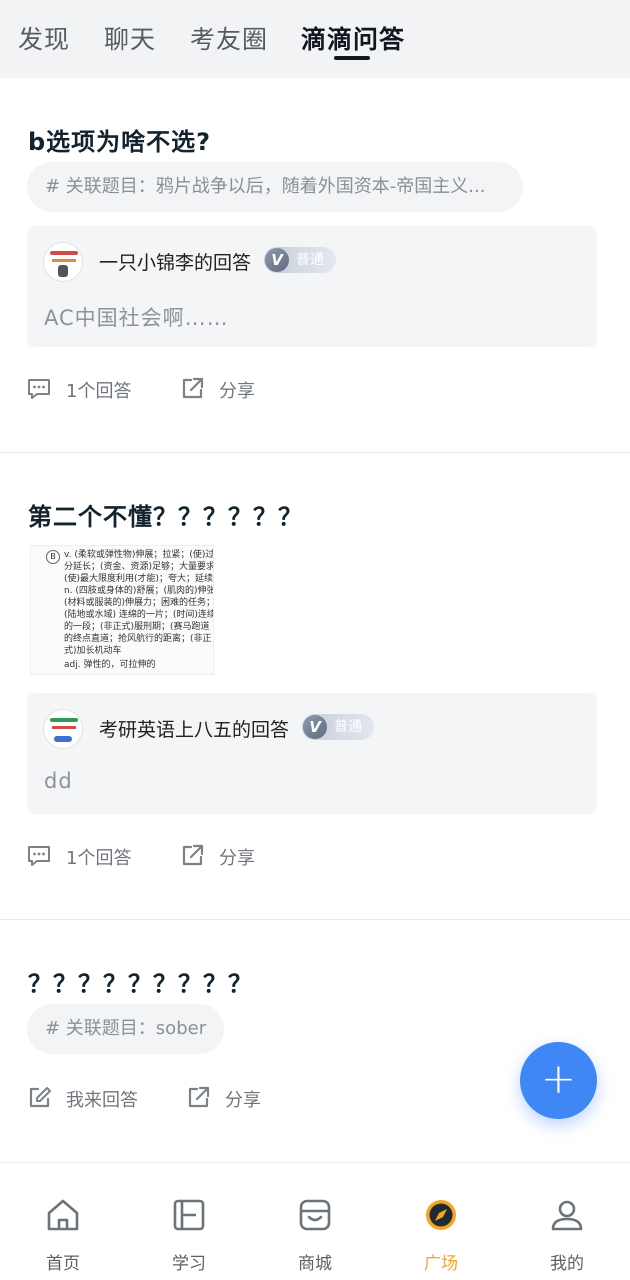 This screenshot has width=630, height=1280. What do you see at coordinates (189, 1215) in the screenshot?
I see `study-icon` at bounding box center [189, 1215].